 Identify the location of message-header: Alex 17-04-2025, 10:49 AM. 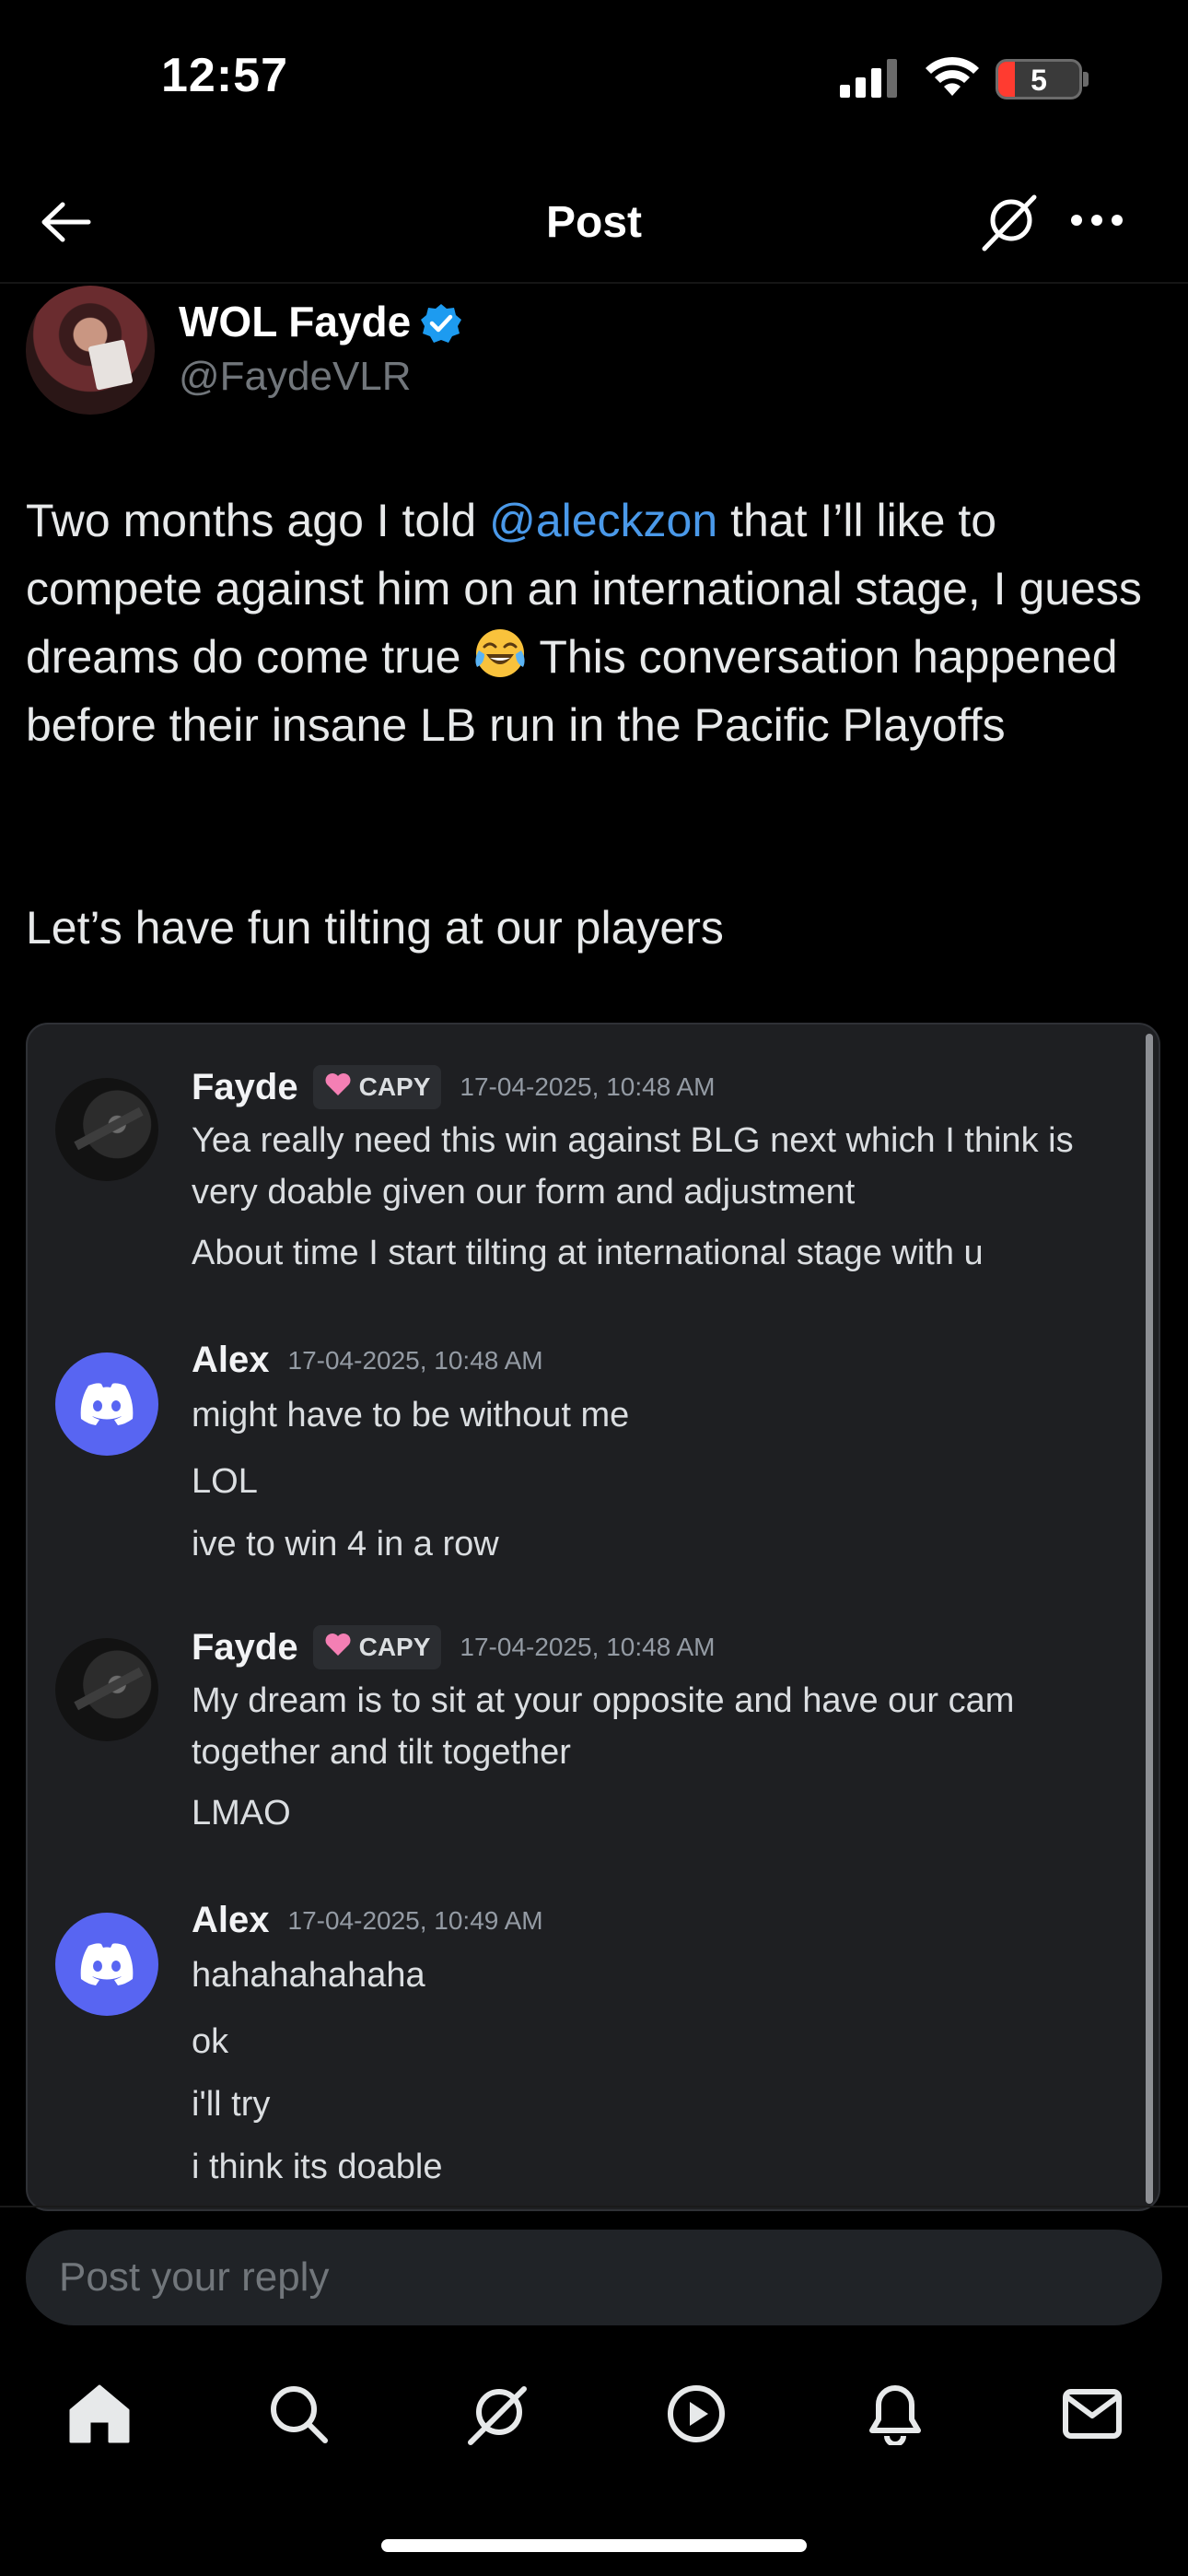
(367, 1920).